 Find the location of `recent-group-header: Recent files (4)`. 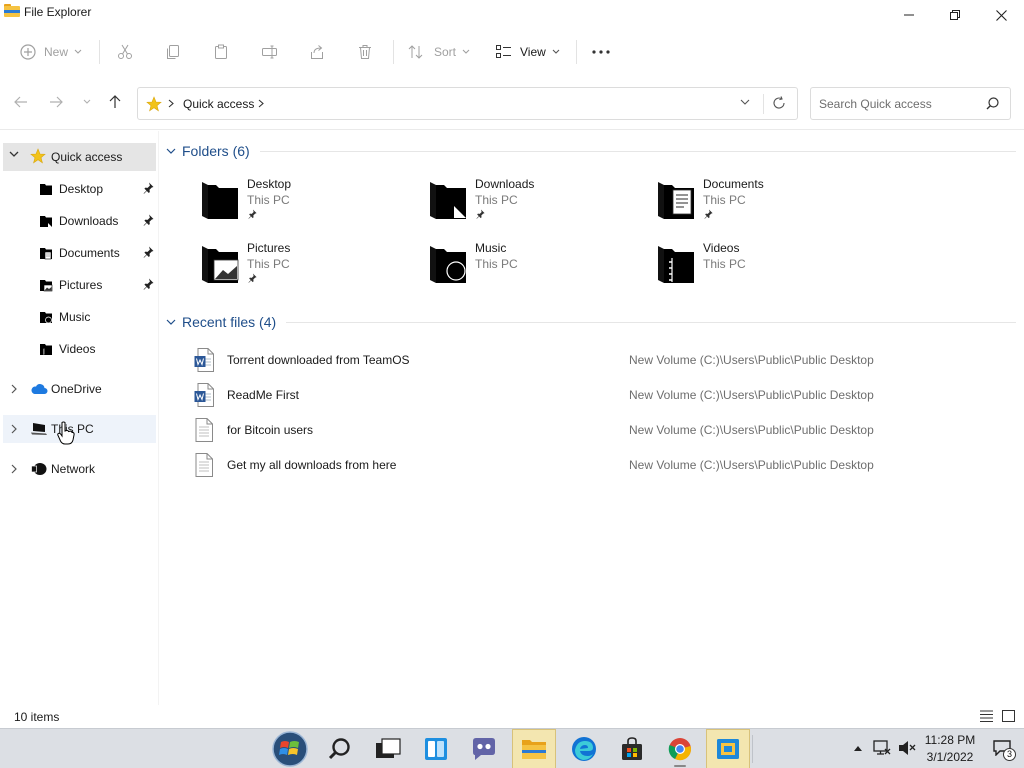

recent-group-header: Recent files (4) is located at coordinates (221, 322).